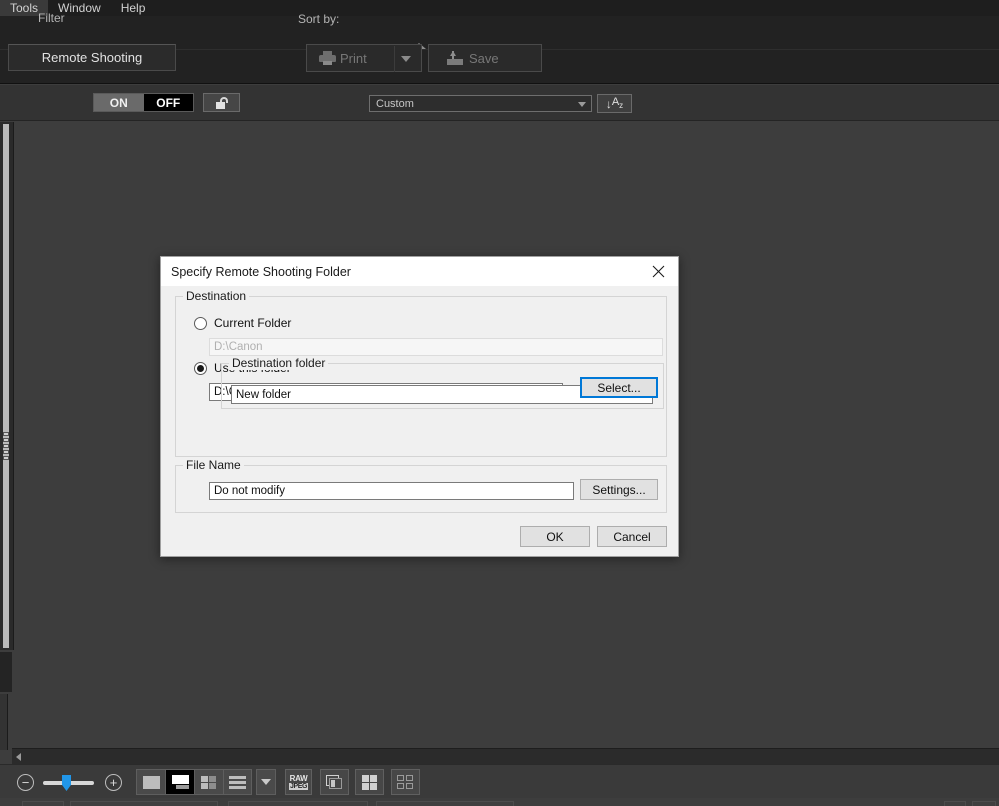 This screenshot has width=999, height=806. Describe the element at coordinates (319, 19) in the screenshot. I see `sort-by-label: Sort by:` at that location.